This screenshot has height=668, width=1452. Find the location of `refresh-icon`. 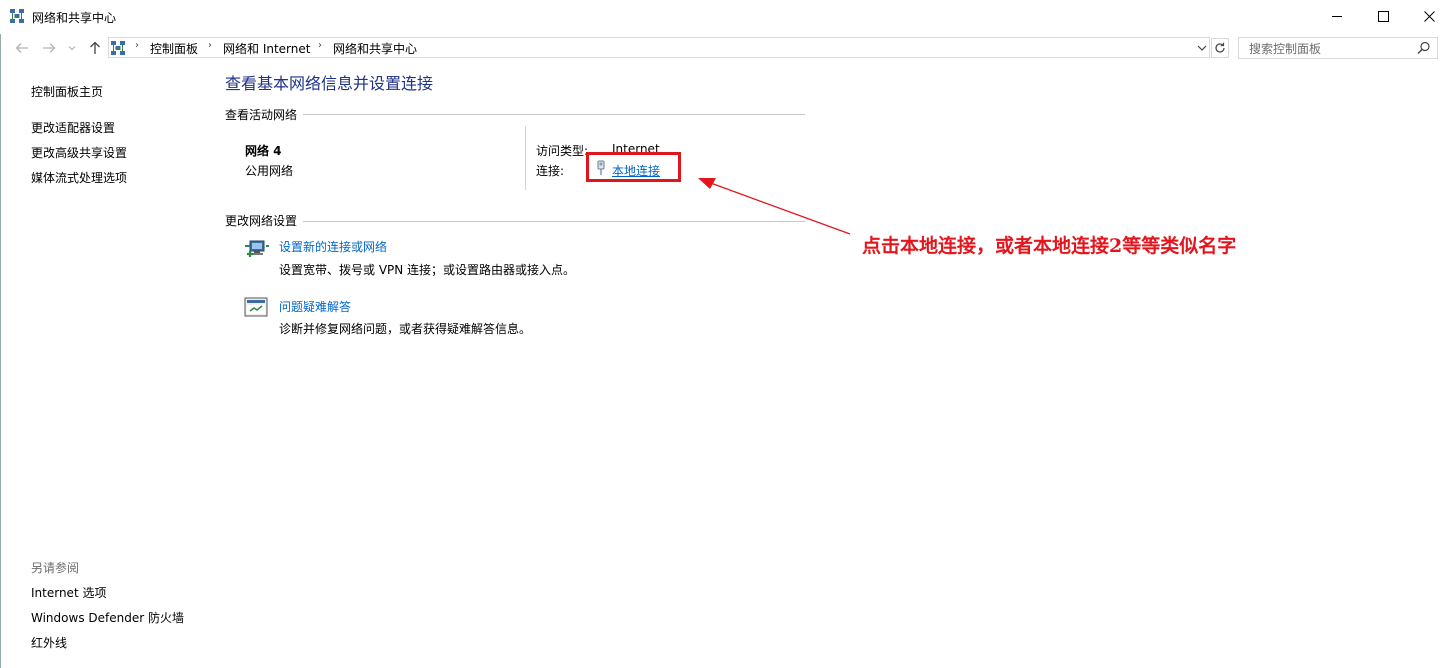

refresh-icon is located at coordinates (1220, 47).